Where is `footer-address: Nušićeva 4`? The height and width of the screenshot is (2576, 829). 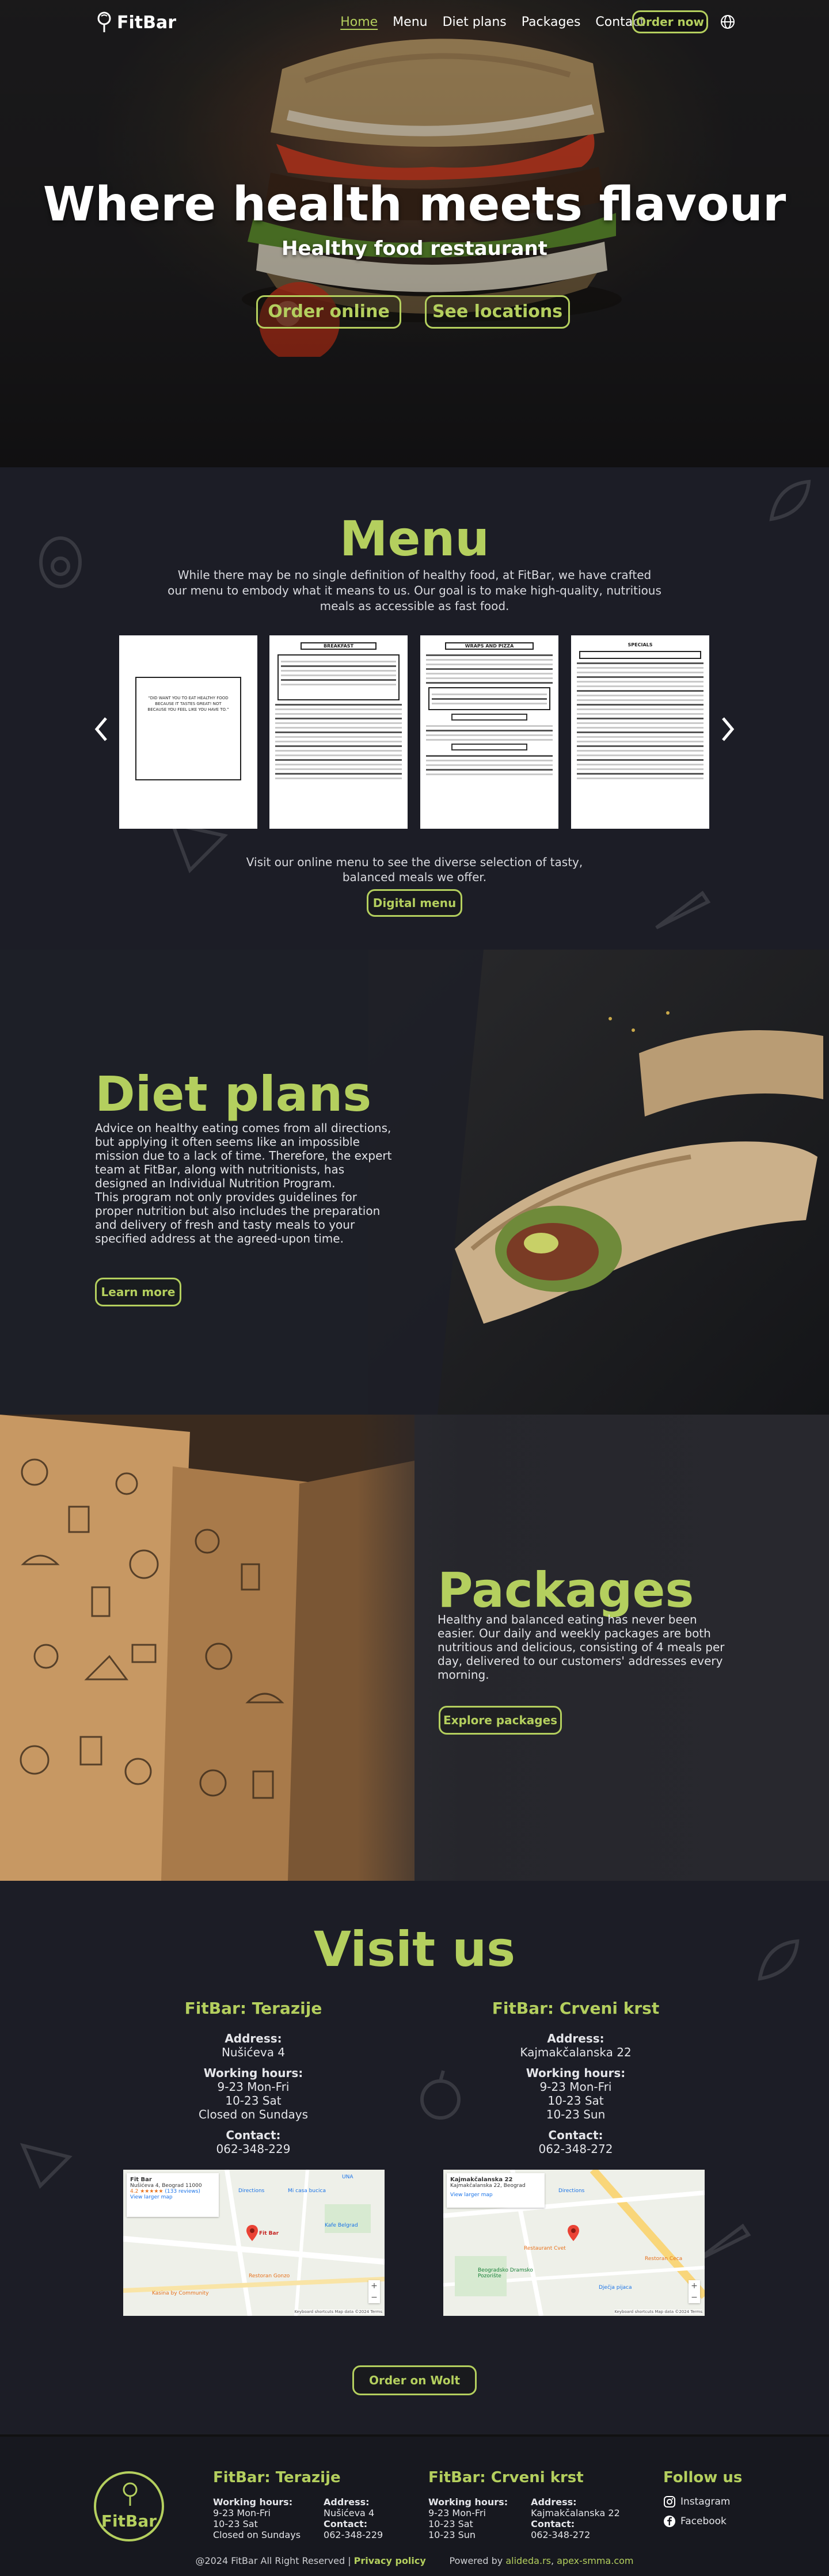 footer-address: Nušićeva 4 is located at coordinates (349, 2513).